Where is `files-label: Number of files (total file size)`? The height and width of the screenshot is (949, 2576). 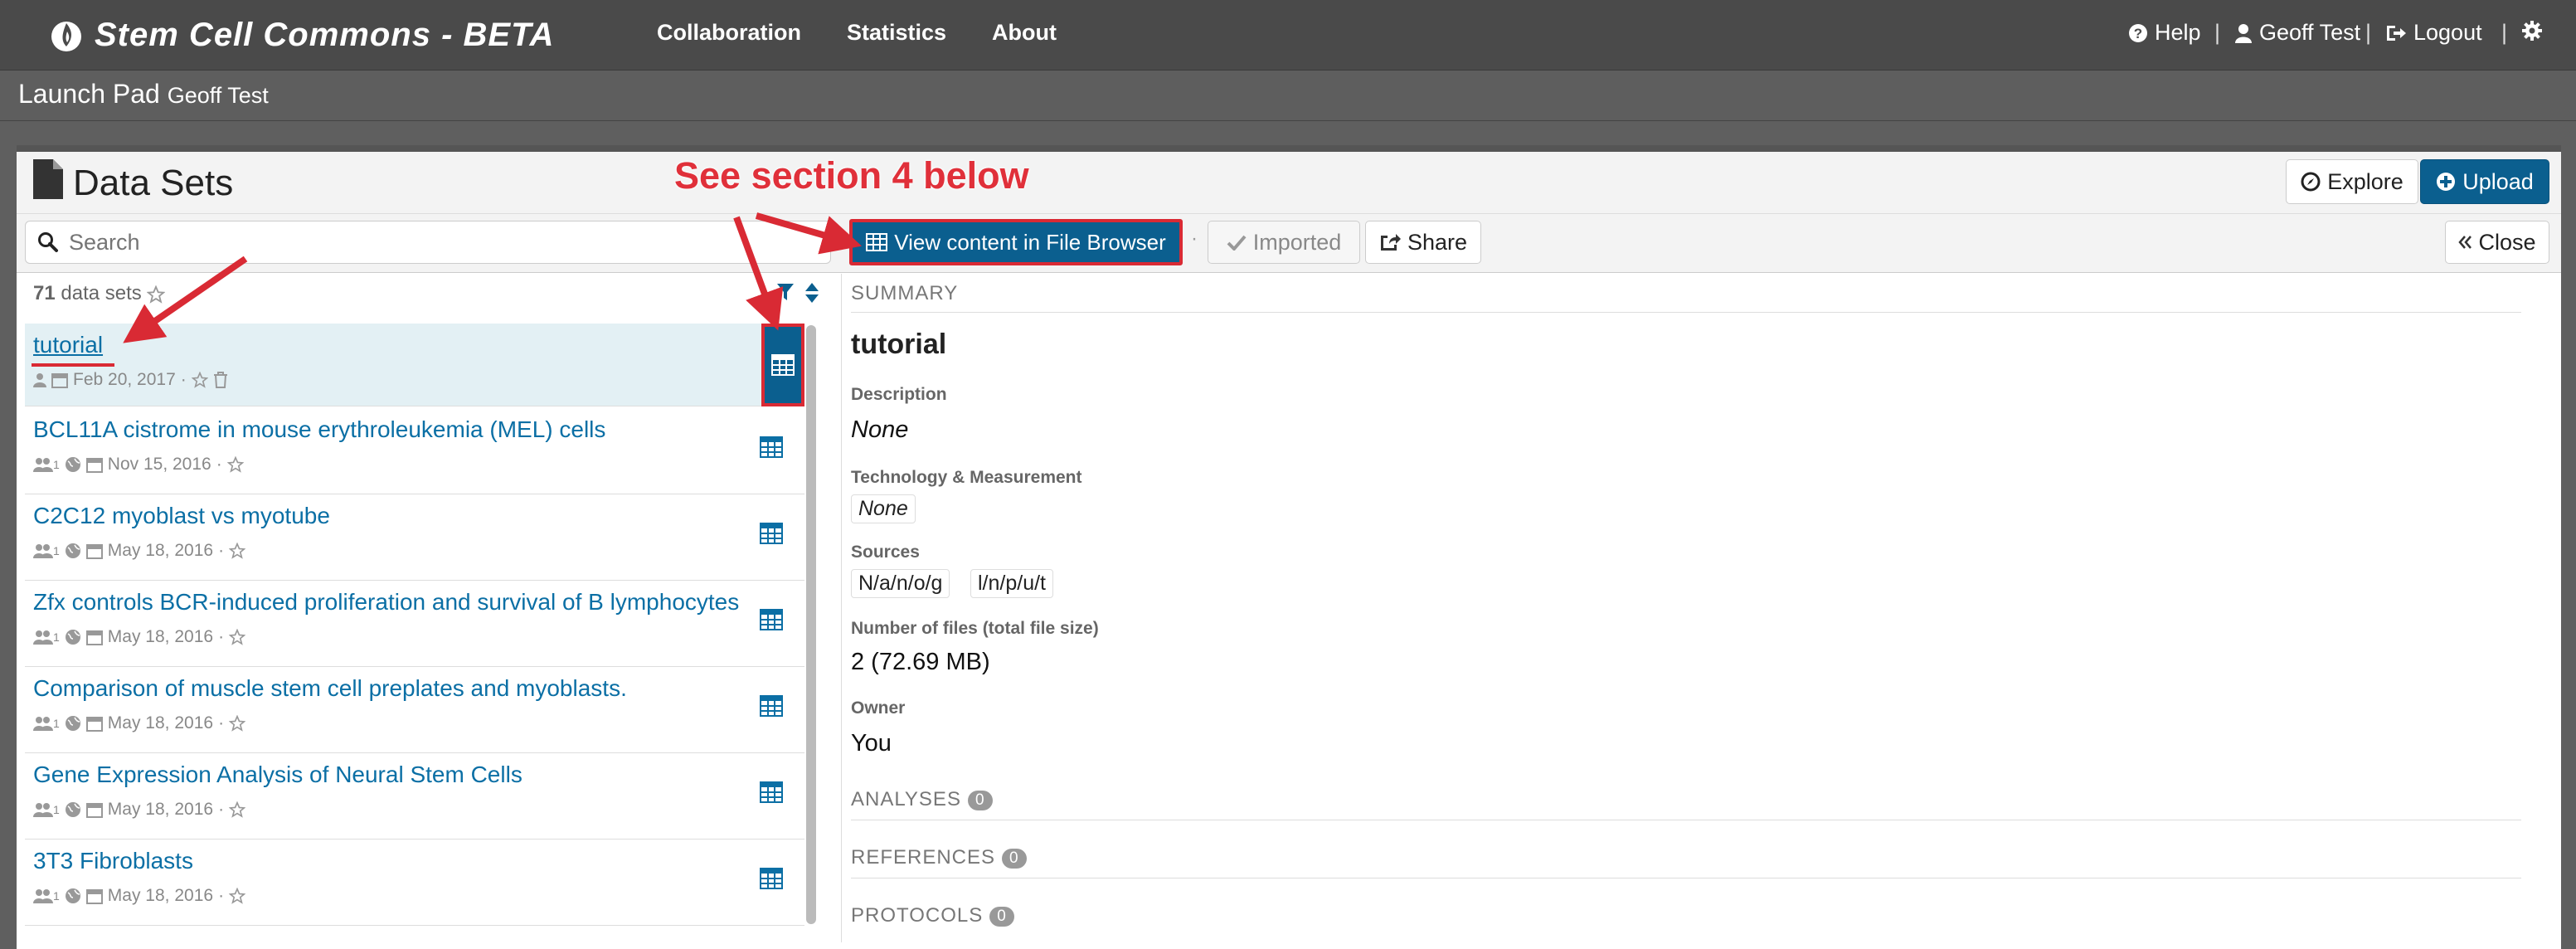
files-label: Number of files (total file size) is located at coordinates (975, 628).